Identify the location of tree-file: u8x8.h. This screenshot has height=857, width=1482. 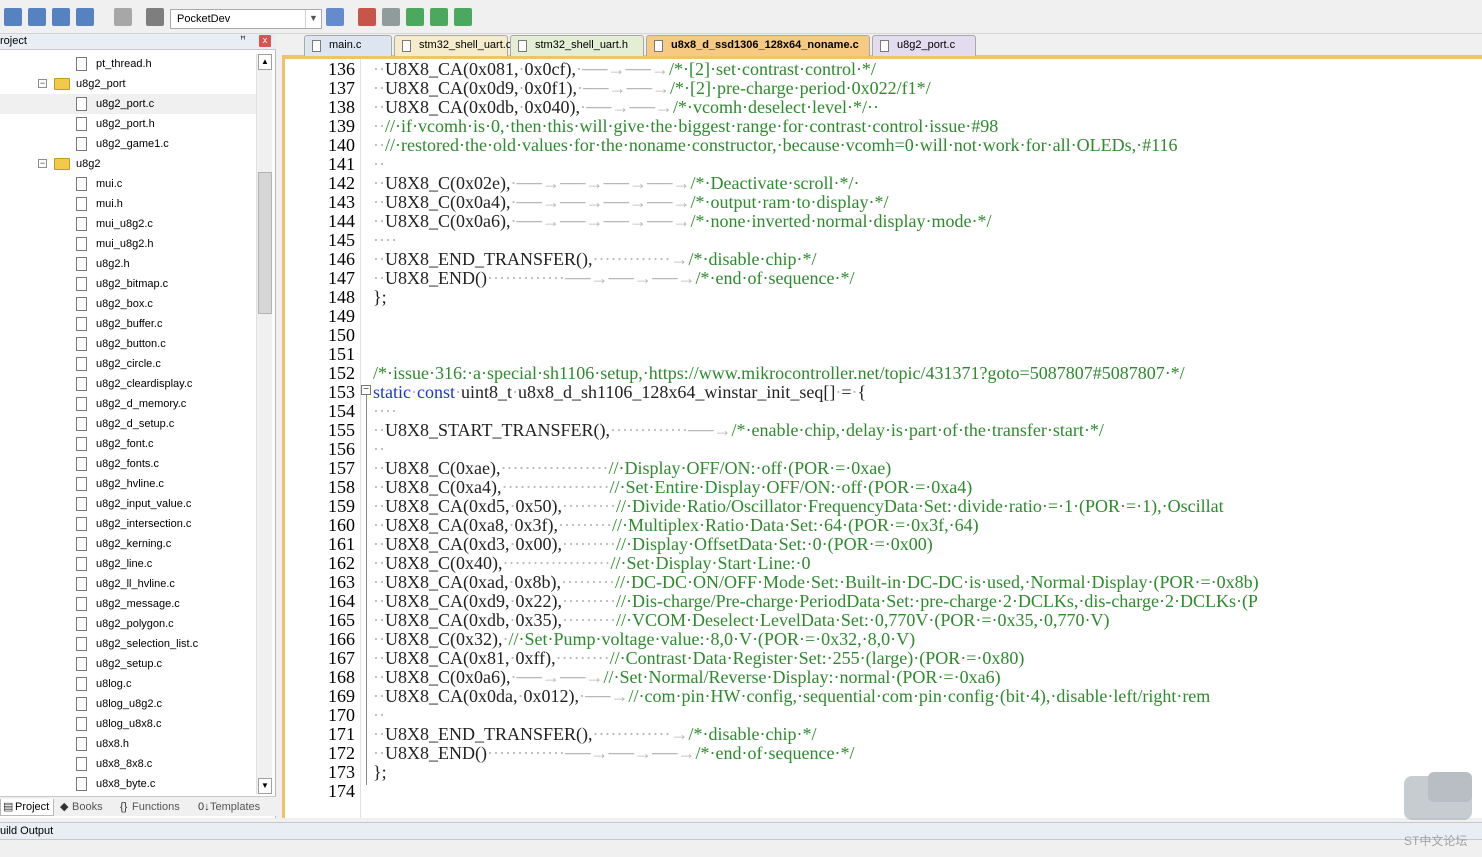
(128, 744).